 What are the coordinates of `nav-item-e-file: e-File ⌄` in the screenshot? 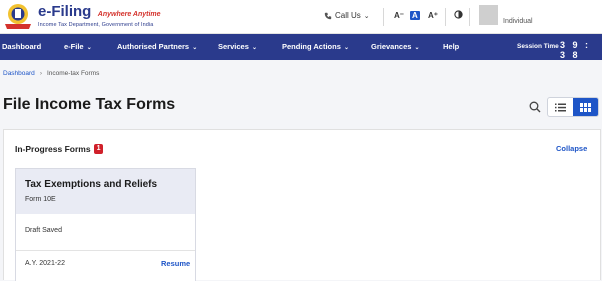 It's located at (78, 46).